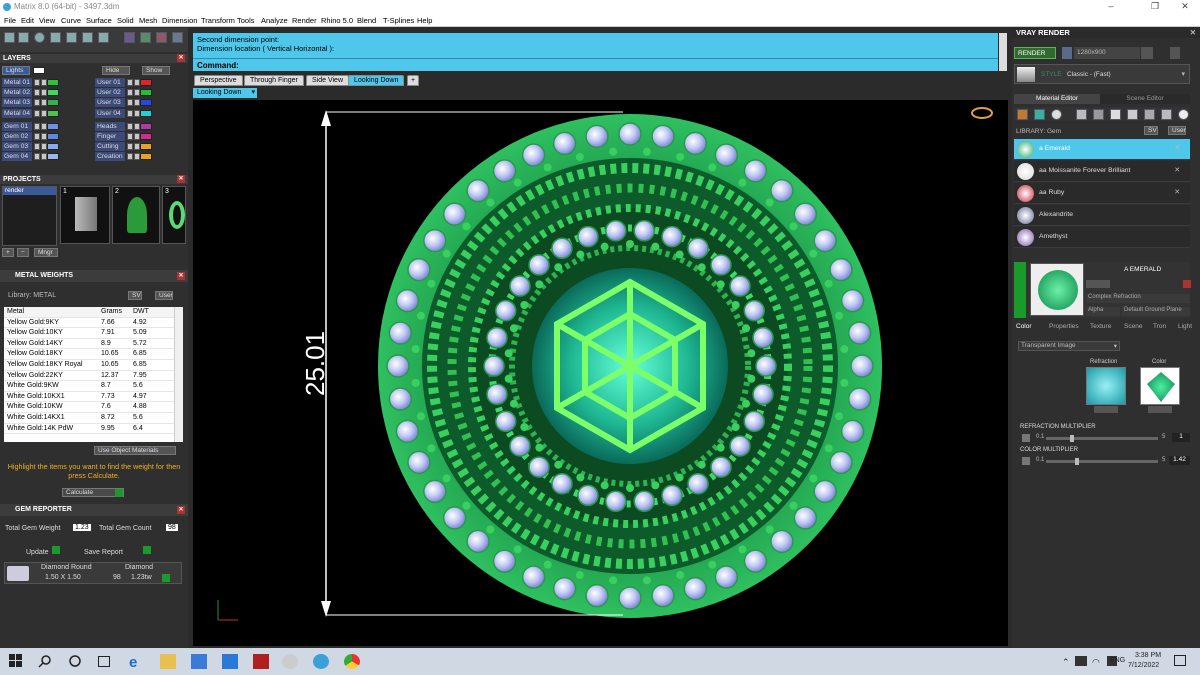  I want to click on subtab-scene: Scene, so click(1133, 327).